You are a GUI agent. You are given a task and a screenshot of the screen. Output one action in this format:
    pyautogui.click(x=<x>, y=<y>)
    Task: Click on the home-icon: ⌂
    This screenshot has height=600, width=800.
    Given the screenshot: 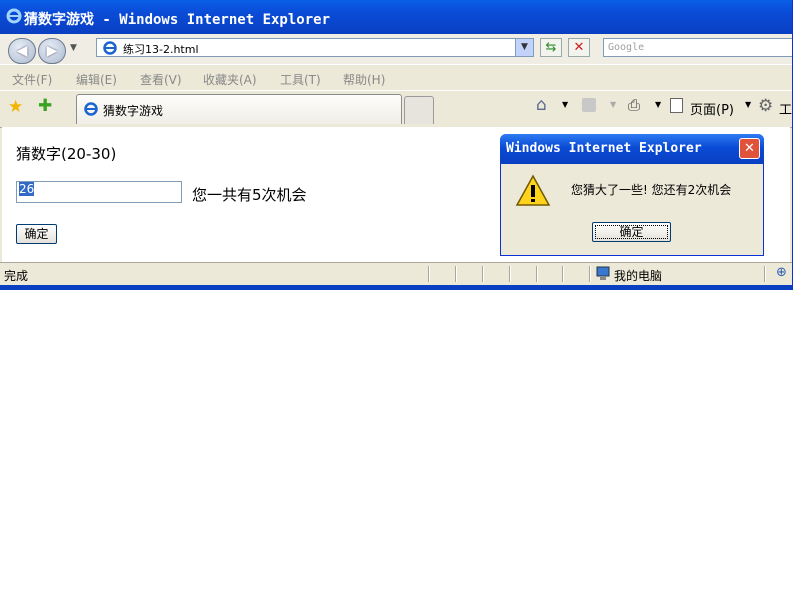 What is the action you would take?
    pyautogui.click(x=541, y=105)
    